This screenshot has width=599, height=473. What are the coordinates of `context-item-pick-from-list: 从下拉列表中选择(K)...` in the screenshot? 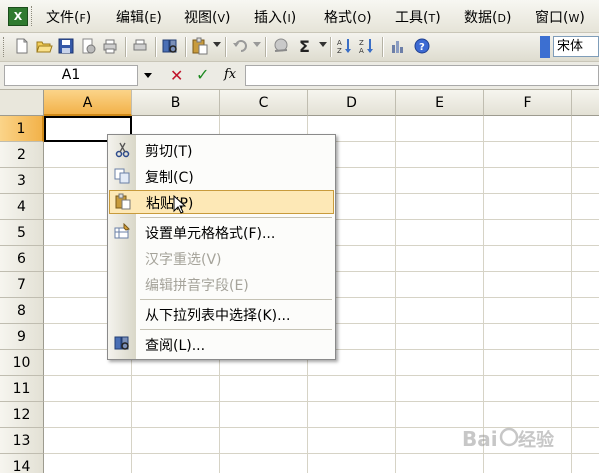 It's located at (221, 314).